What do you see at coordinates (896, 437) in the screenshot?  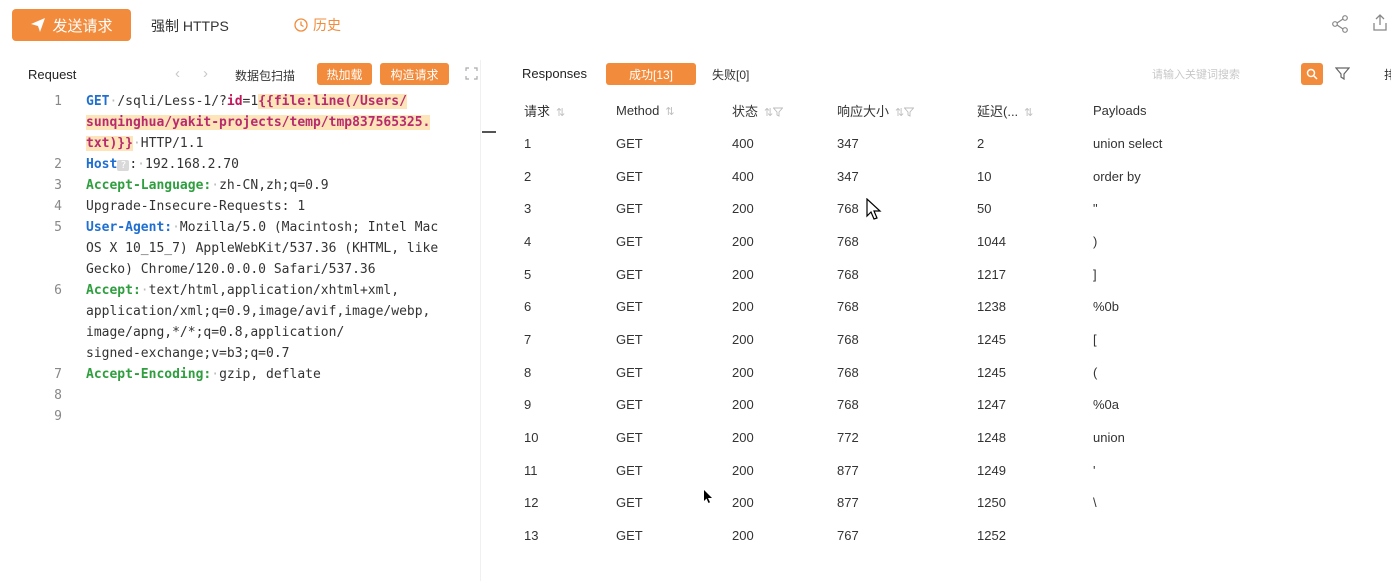 I see `table-row: 10 GET 200 772 1248 union` at bounding box center [896, 437].